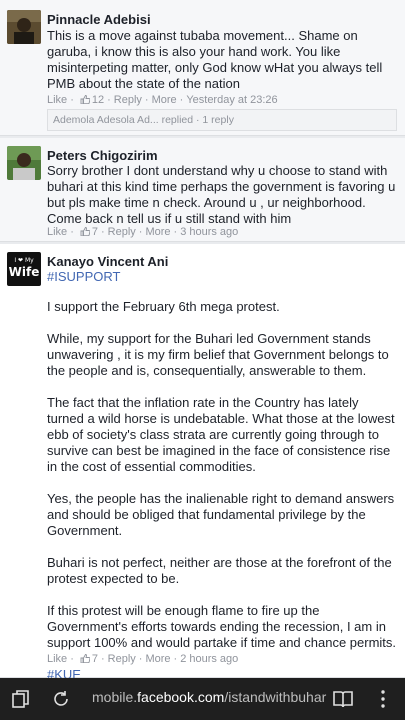 The width and height of the screenshot is (405, 720). Describe the element at coordinates (343, 699) in the screenshot. I see `reading-view-icon` at that location.